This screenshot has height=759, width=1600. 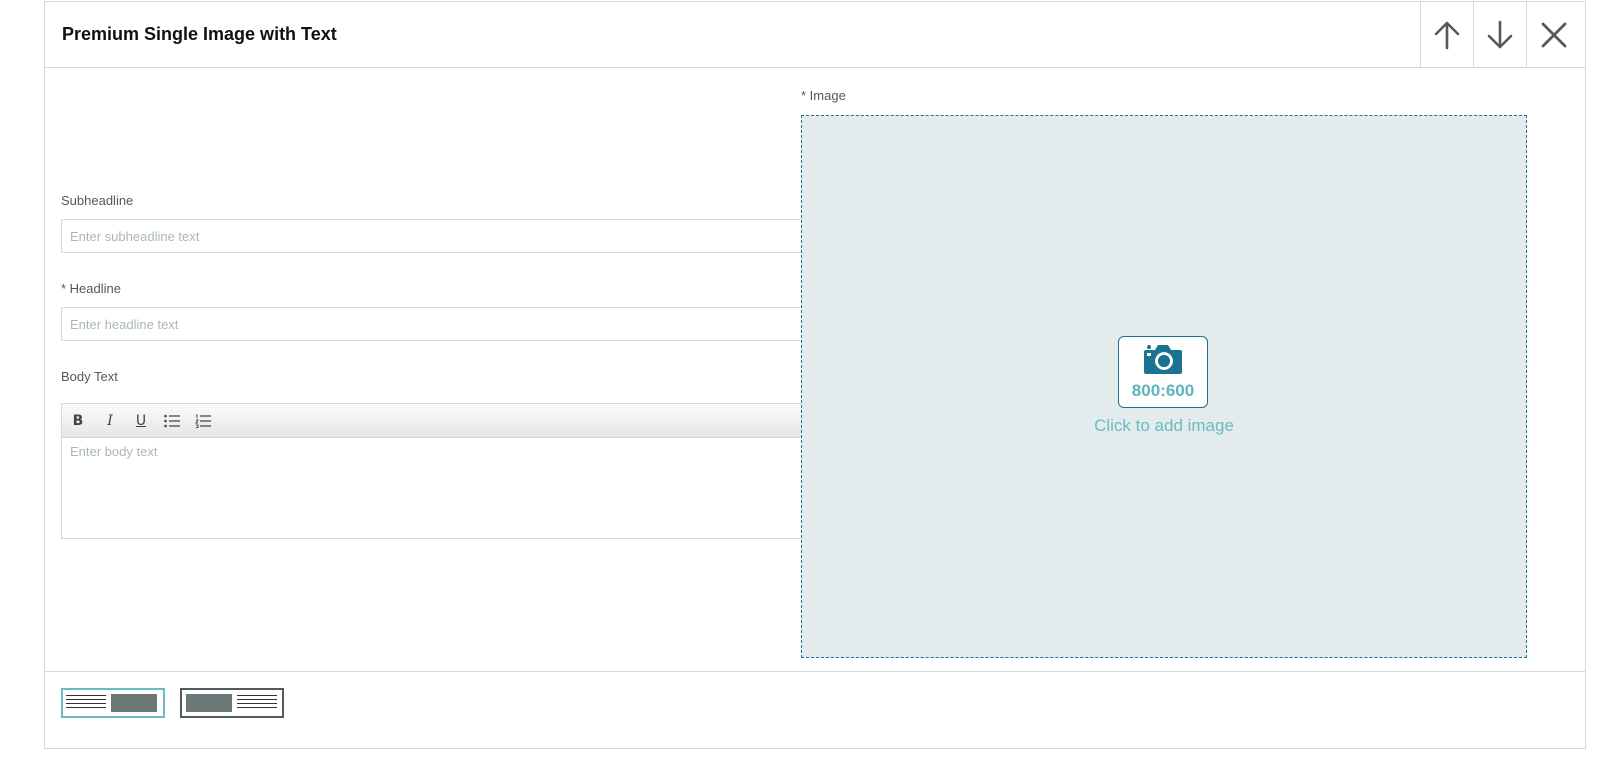 I want to click on underline-button: U, so click(x=141, y=421).